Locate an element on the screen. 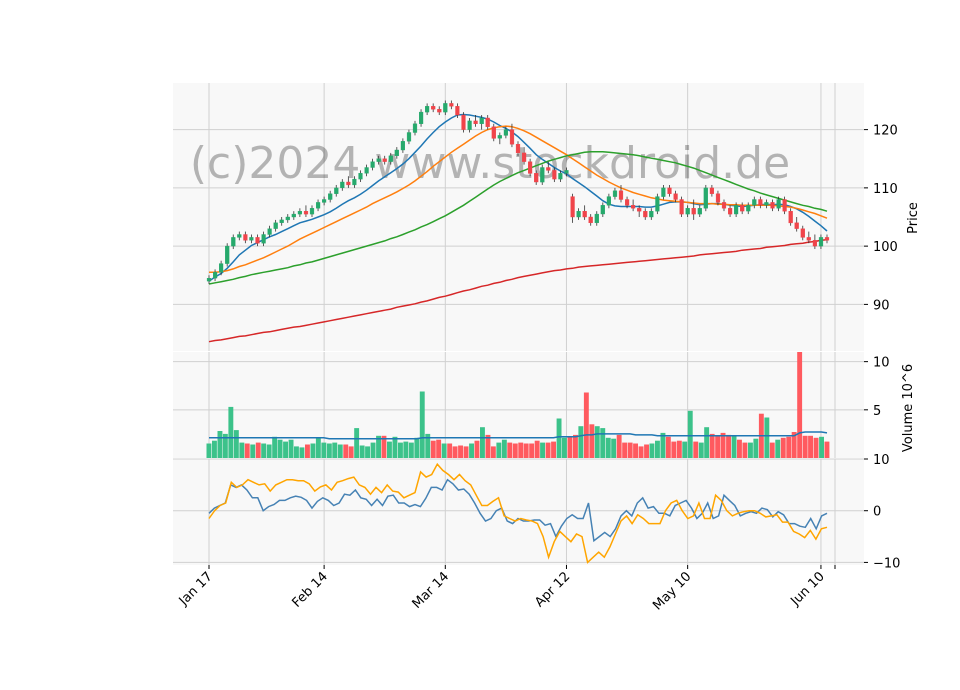 Image resolution: width=960 pixels, height=690 pixels. price-tick-label: 110 is located at coordinates (885, 189).